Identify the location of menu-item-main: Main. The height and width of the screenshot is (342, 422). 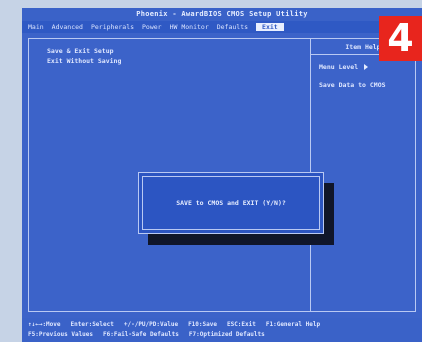
(36, 27).